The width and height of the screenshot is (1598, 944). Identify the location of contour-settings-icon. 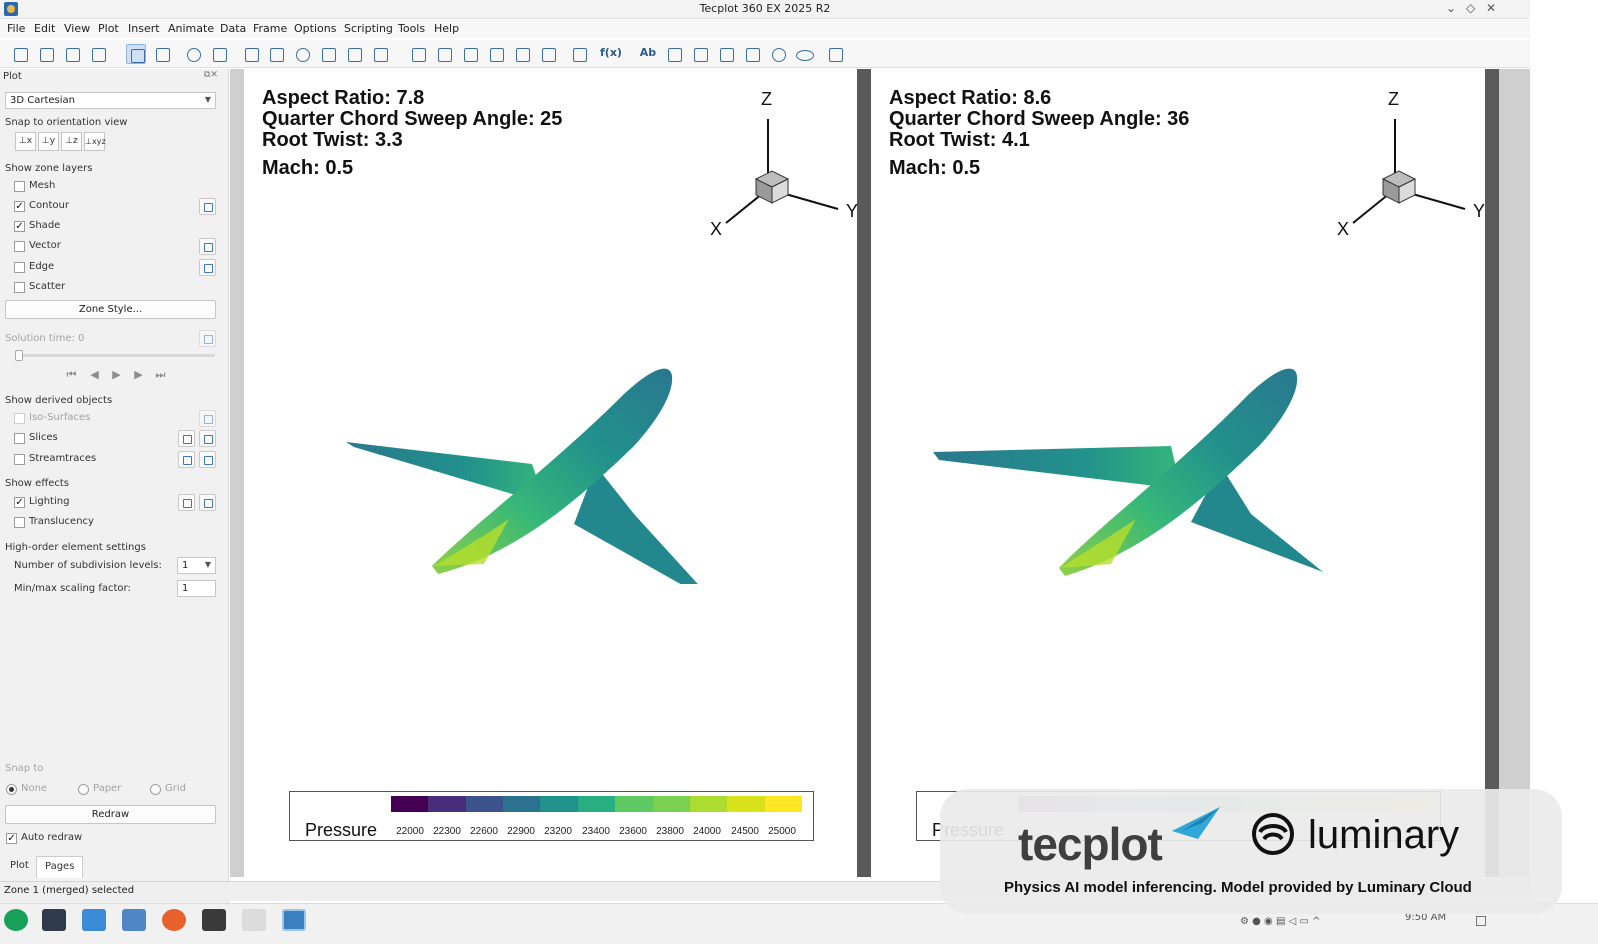
(207, 206).